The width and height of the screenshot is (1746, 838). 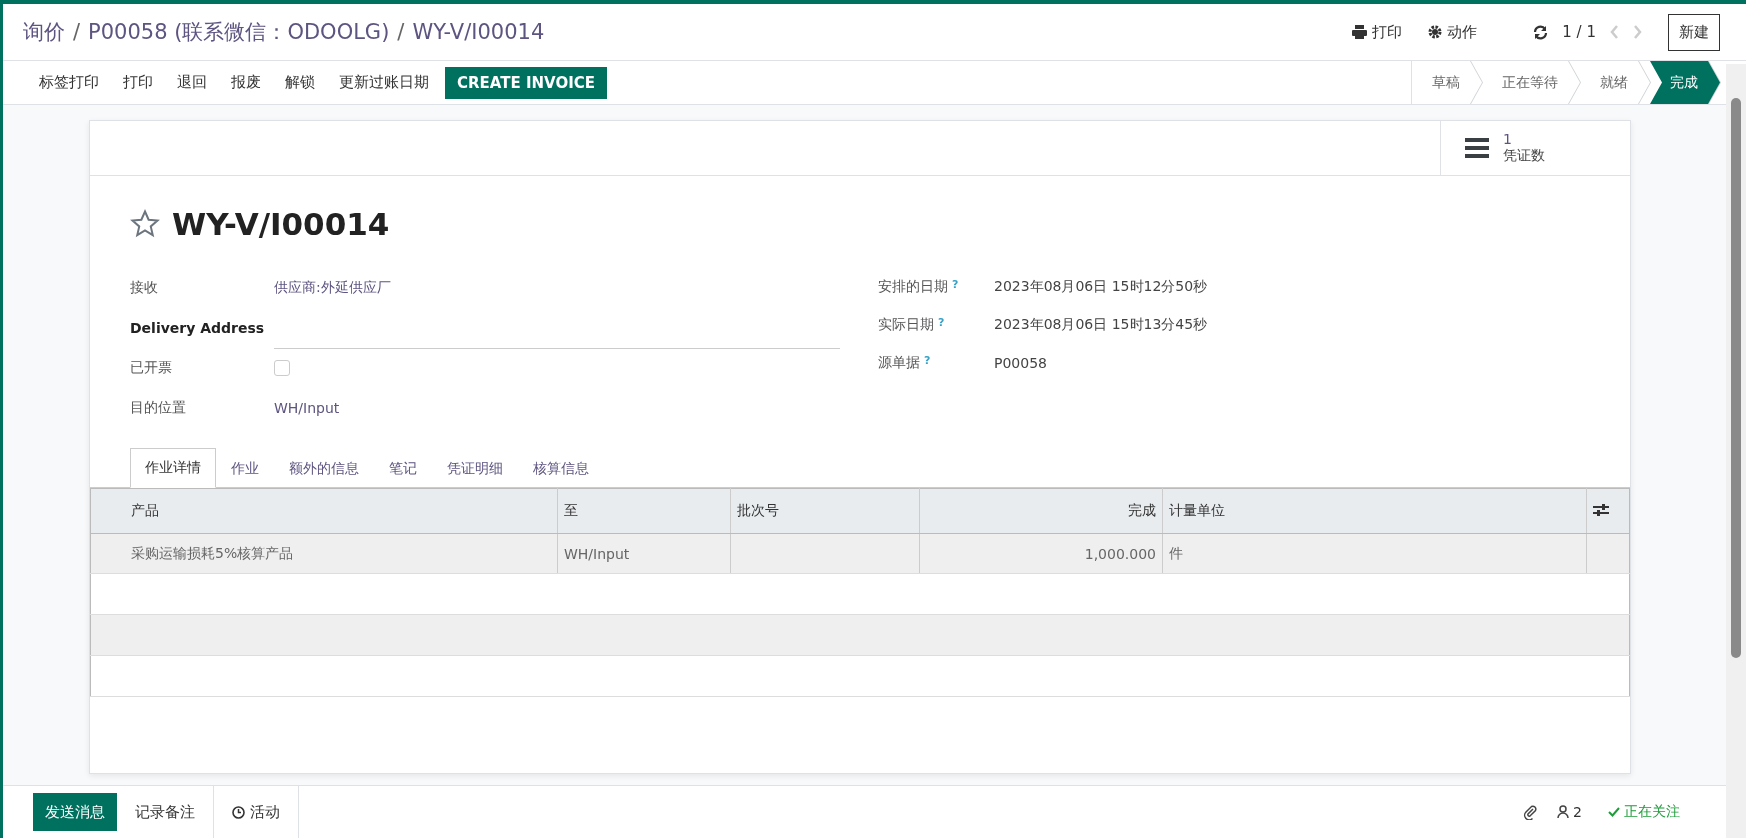 What do you see at coordinates (1601, 509) in the screenshot?
I see `column-settings-icon` at bounding box center [1601, 509].